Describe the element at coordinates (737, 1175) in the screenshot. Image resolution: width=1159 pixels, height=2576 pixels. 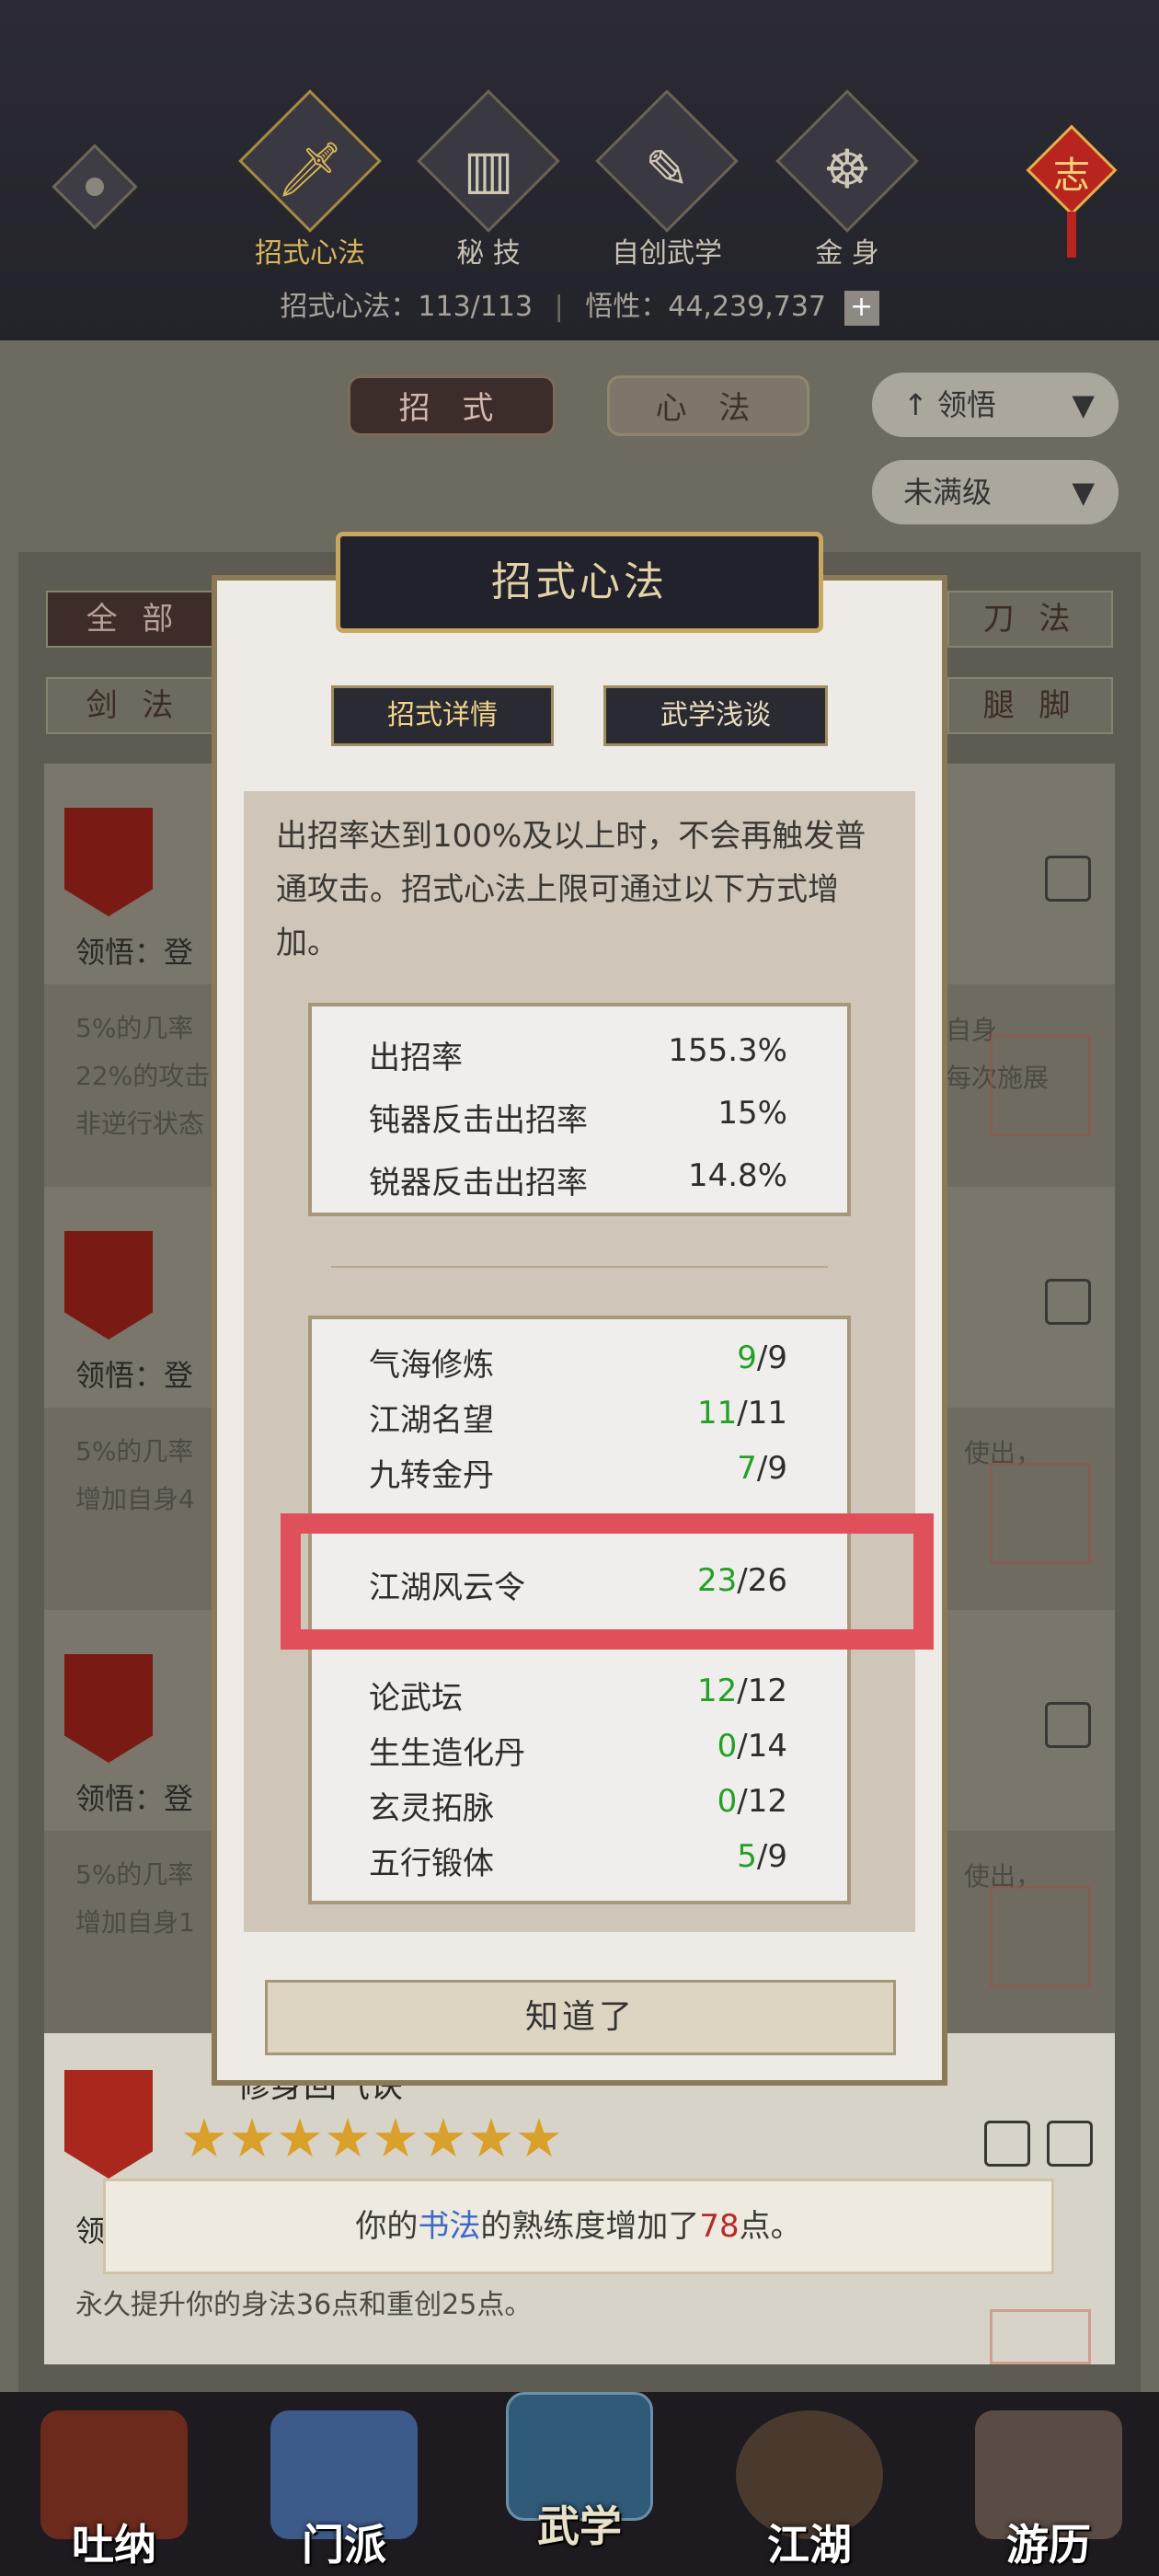
I see `rate-value: 14.8%` at that location.